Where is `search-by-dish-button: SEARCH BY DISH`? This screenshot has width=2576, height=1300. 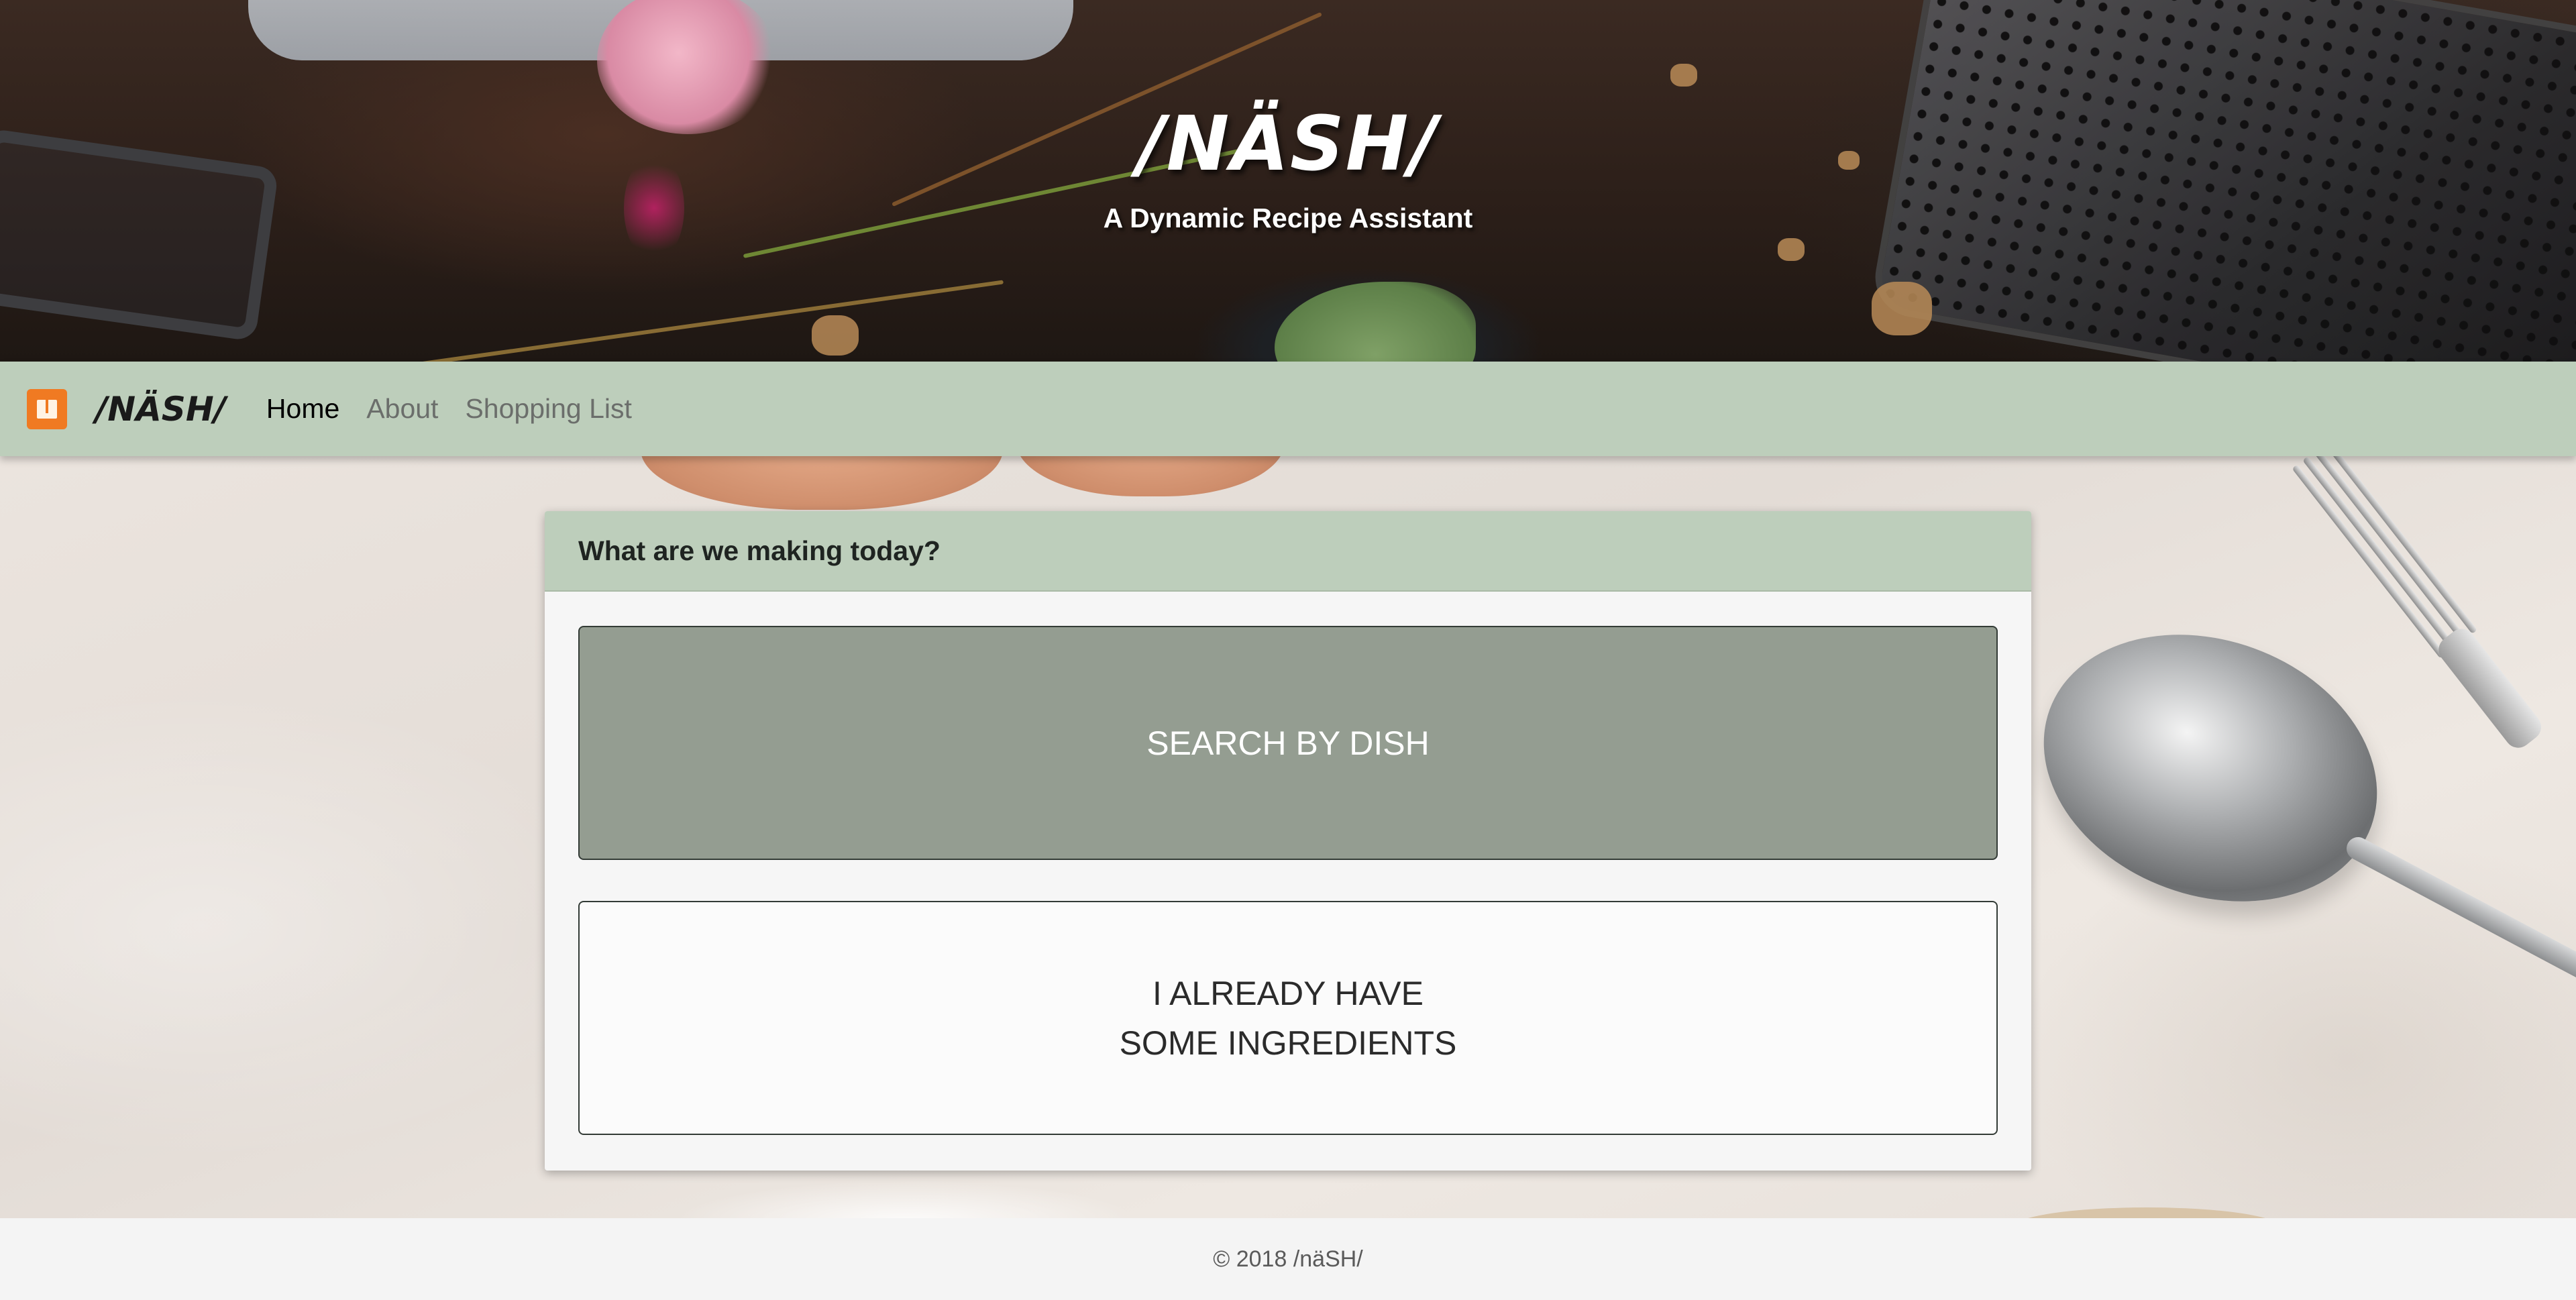 search-by-dish-button: SEARCH BY DISH is located at coordinates (1288, 743).